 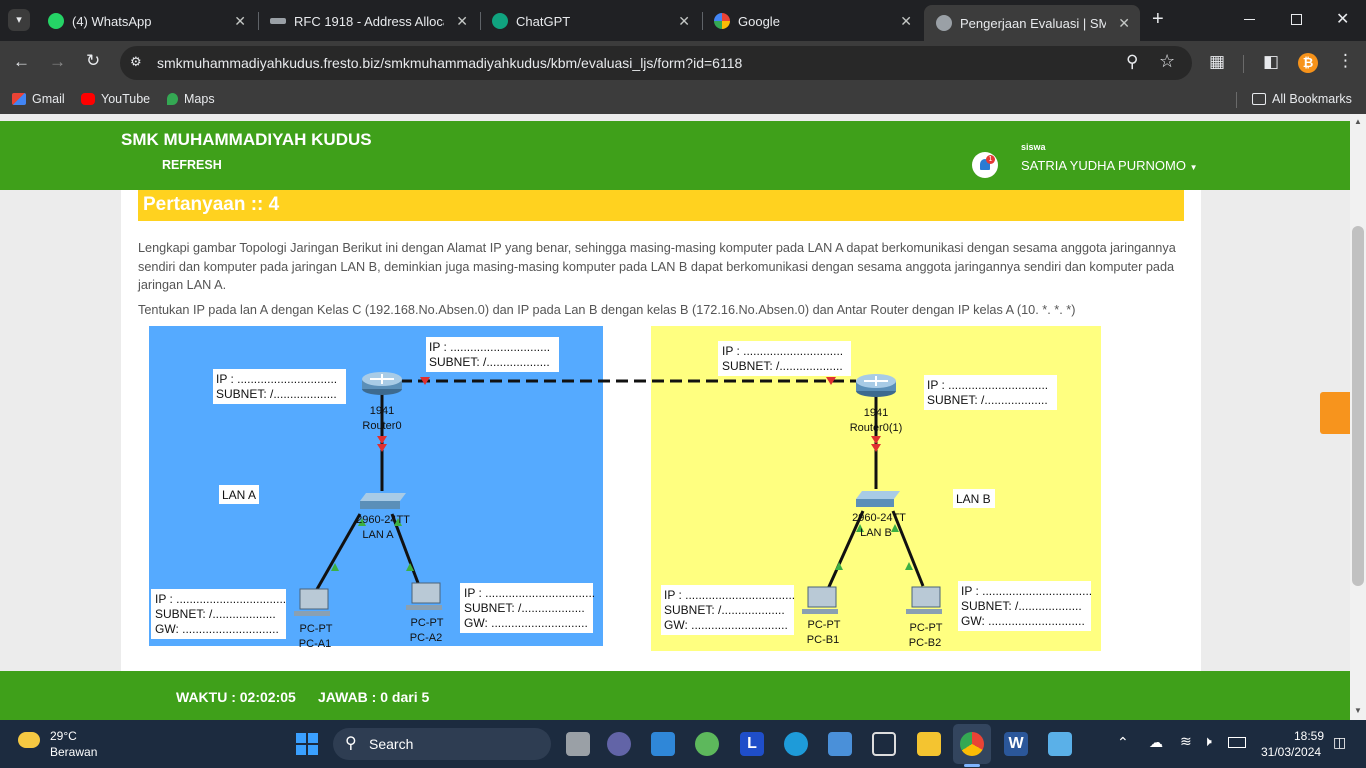 What do you see at coordinates (146, 21) in the screenshot?
I see `tab-whatsapp: (4) WhatsApp ✕` at bounding box center [146, 21].